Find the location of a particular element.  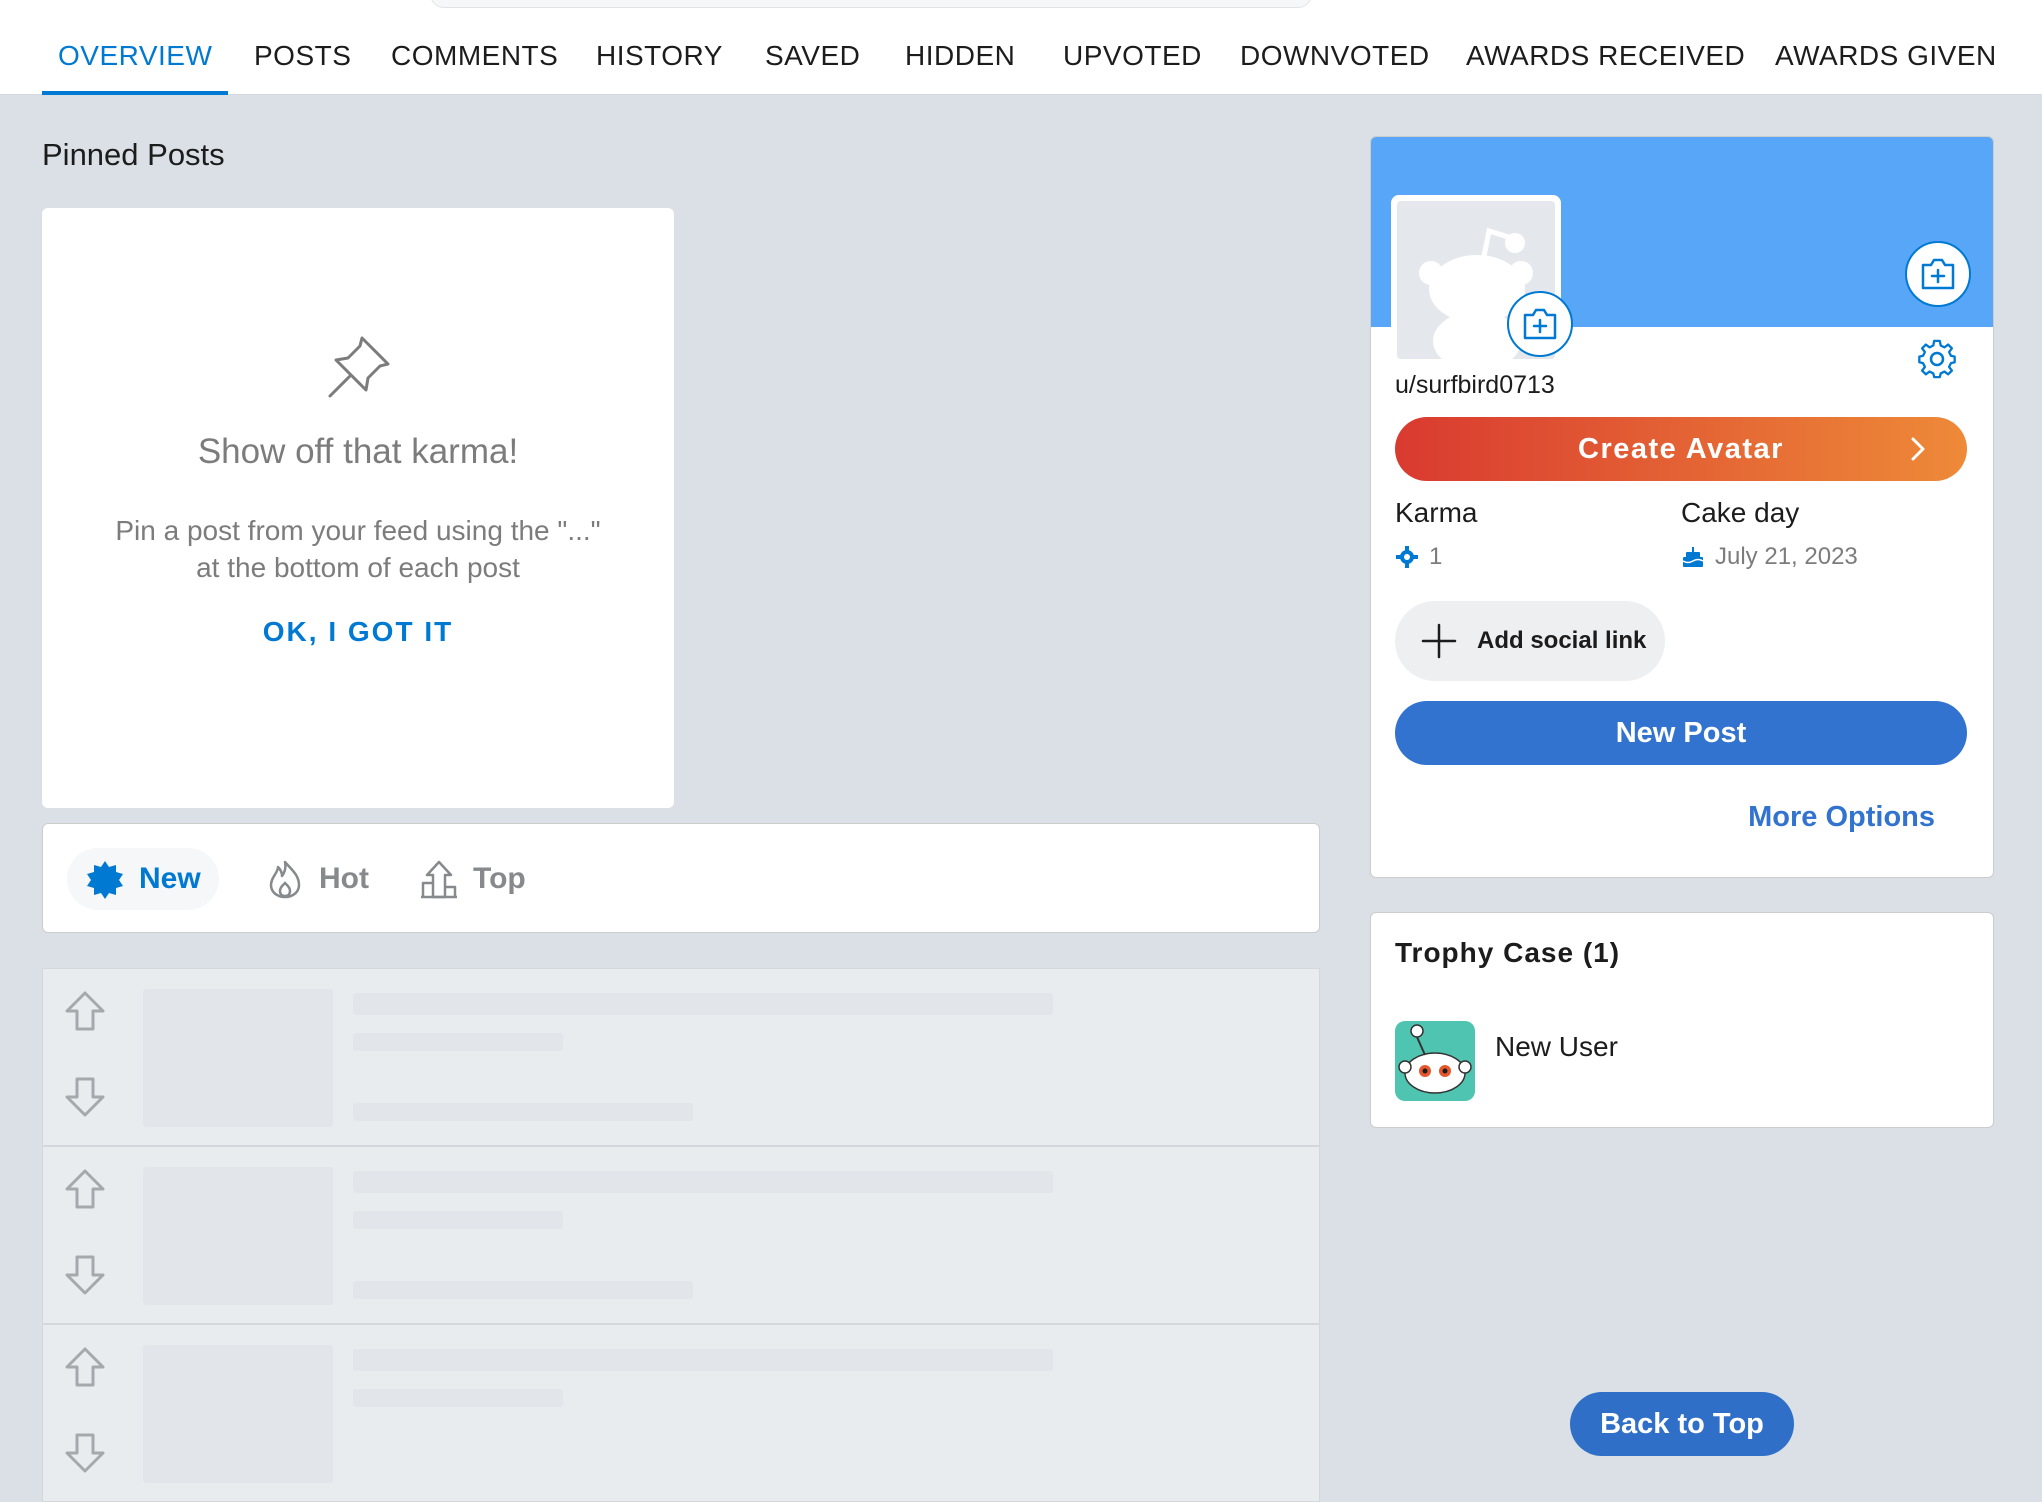

sort-new-button: New is located at coordinates (143, 879).